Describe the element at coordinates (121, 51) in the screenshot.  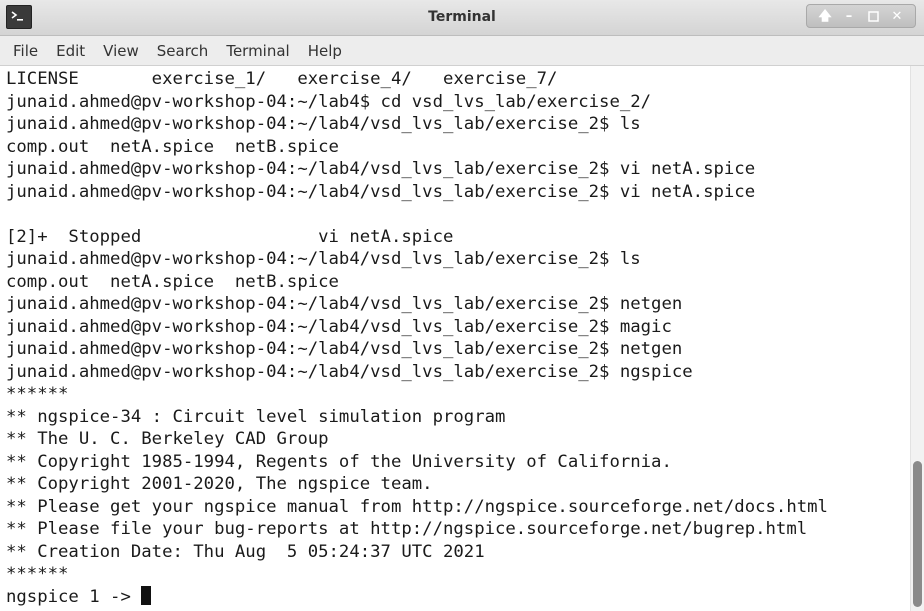
I see `menu-view: View` at that location.